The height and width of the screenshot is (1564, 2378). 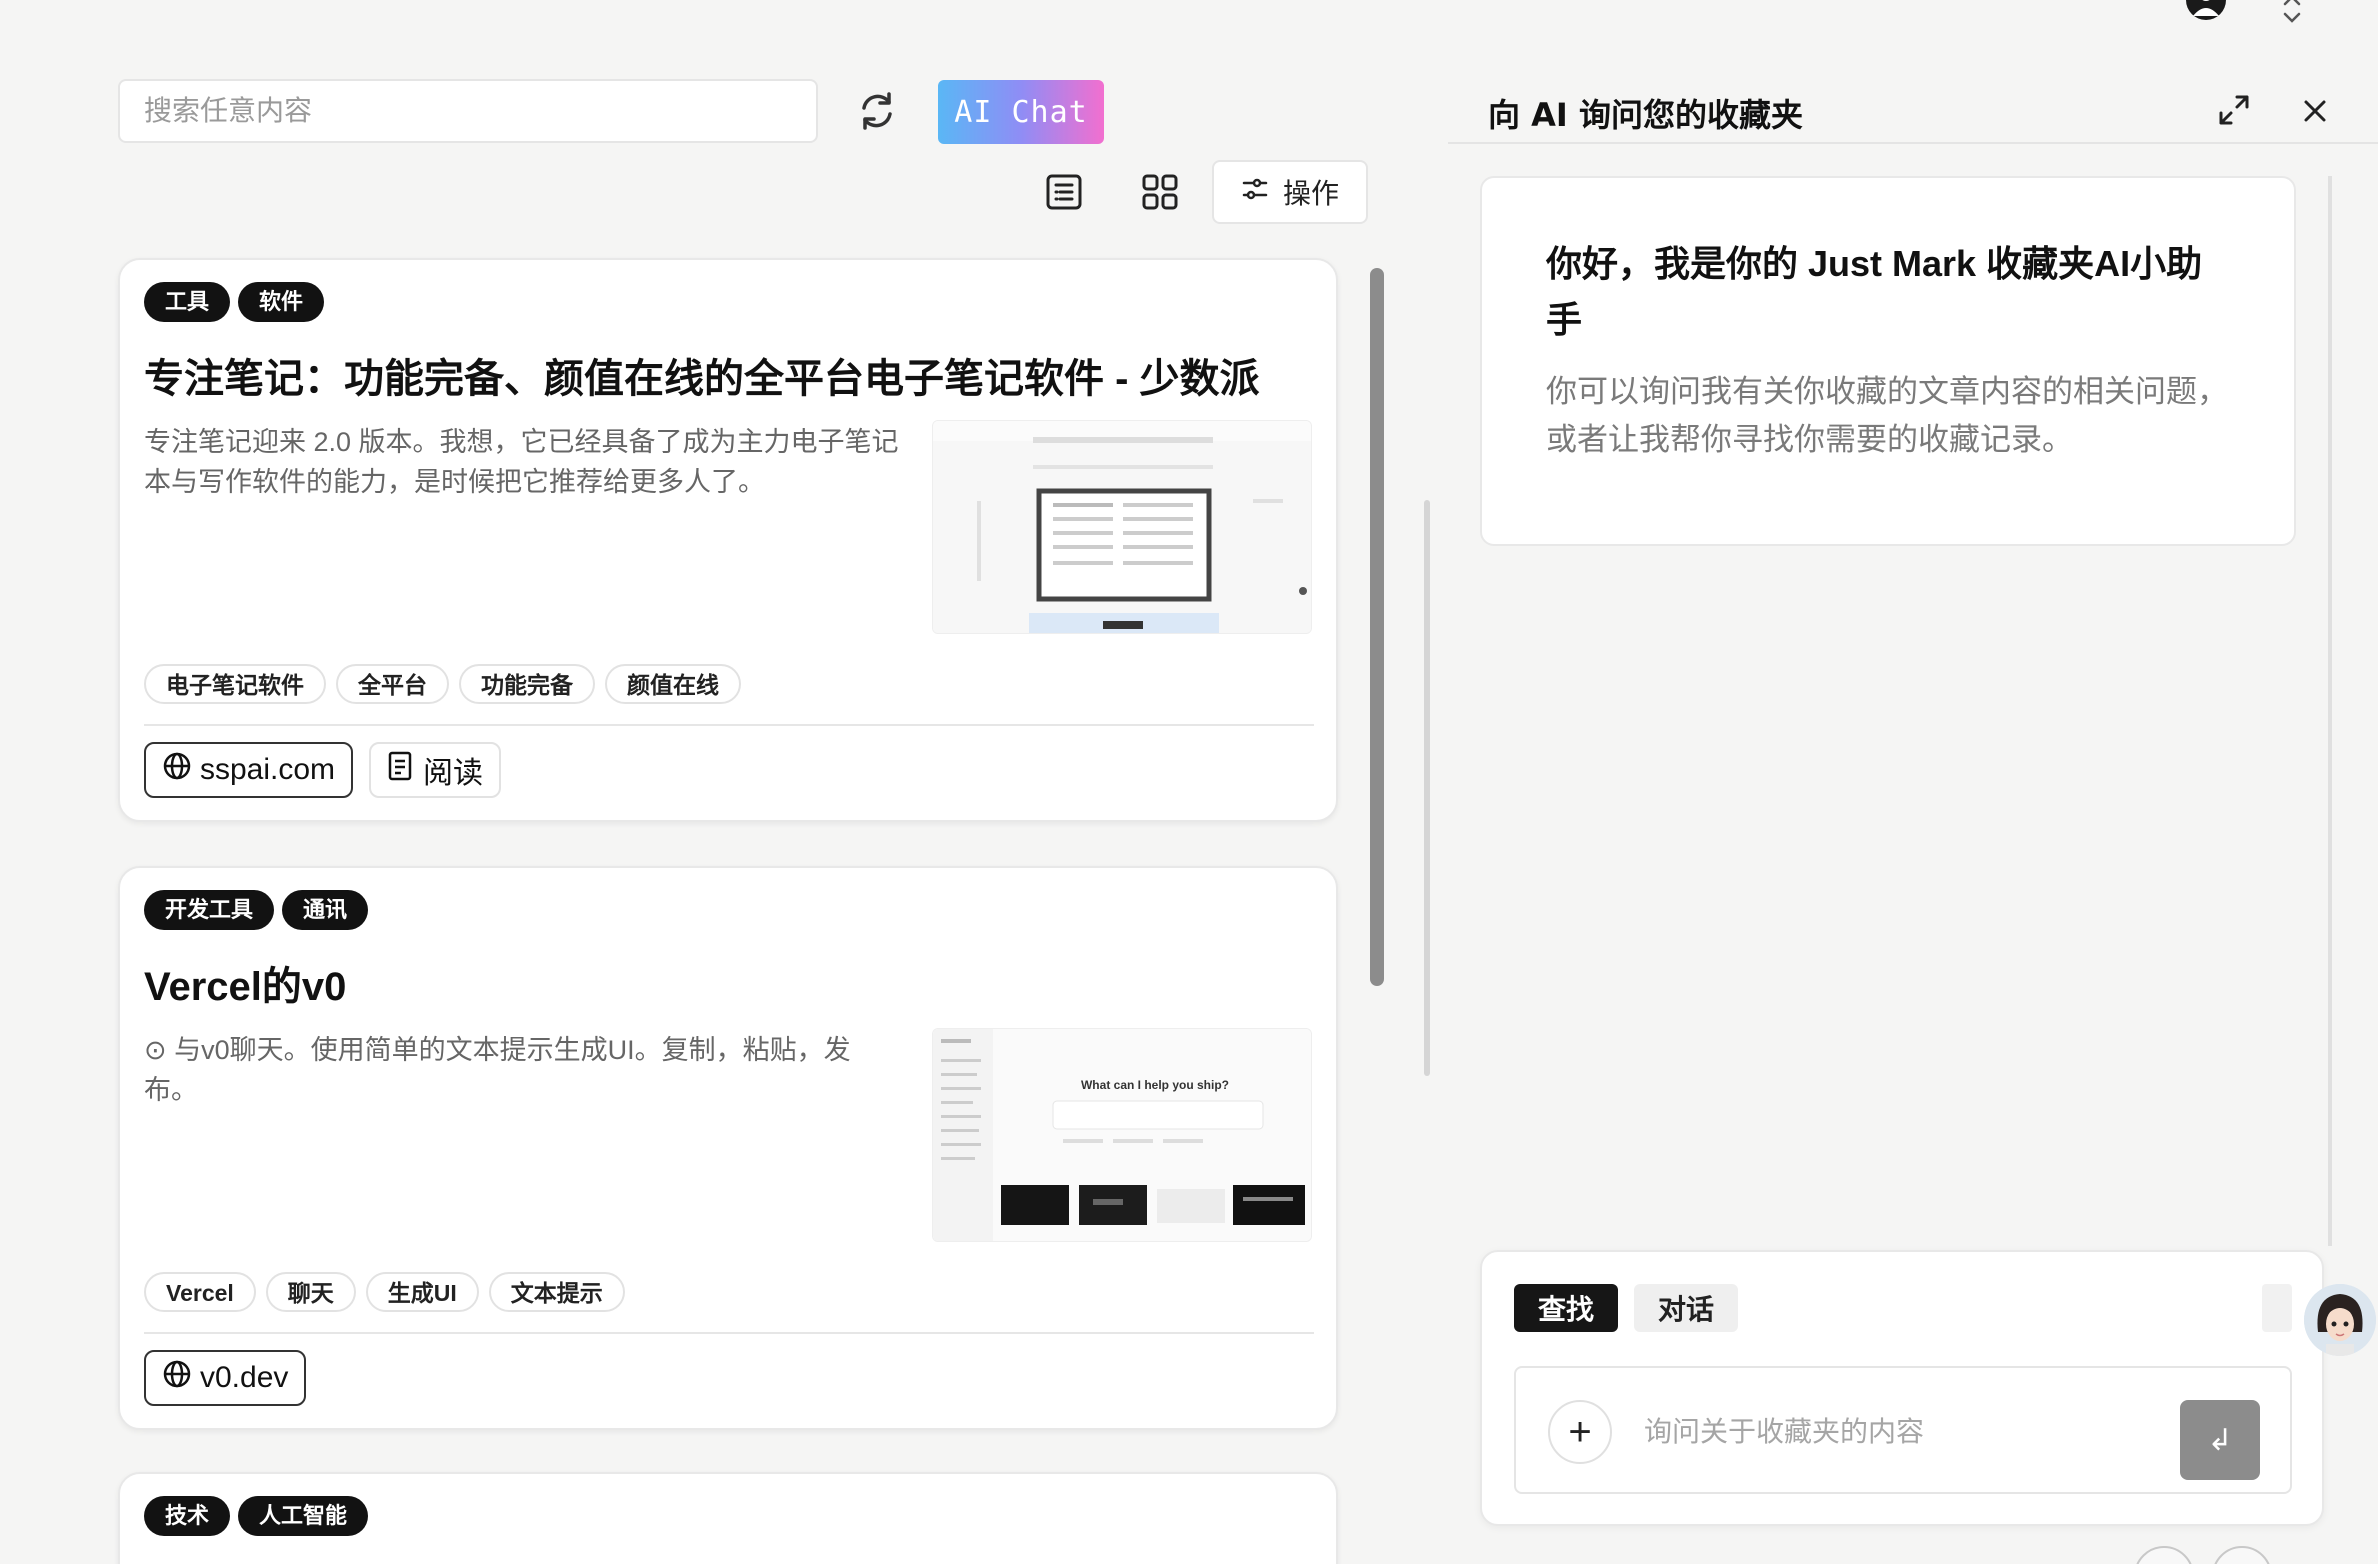 What do you see at coordinates (1155, 1085) in the screenshot?
I see `thumbnail-heading: What can I help you ship?` at bounding box center [1155, 1085].